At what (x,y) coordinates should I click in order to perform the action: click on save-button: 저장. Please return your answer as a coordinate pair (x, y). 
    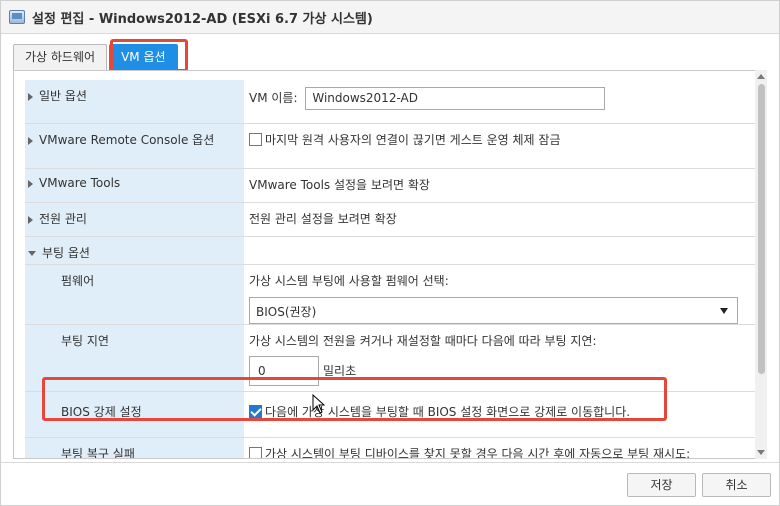
    Looking at the image, I should click on (661, 485).